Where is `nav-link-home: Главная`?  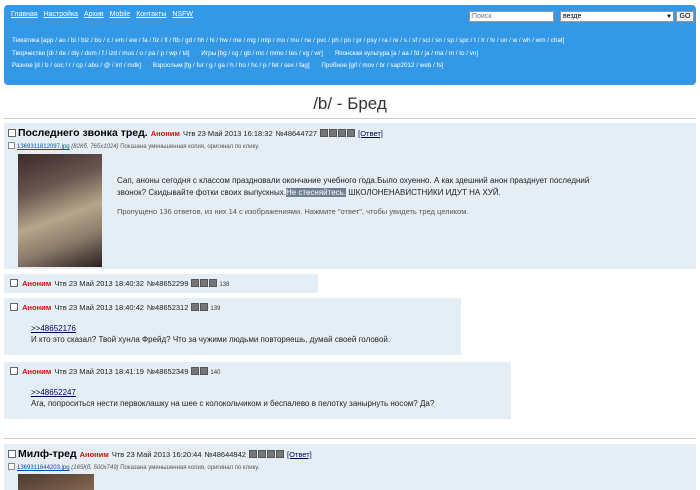 nav-link-home: Главная is located at coordinates (24, 14).